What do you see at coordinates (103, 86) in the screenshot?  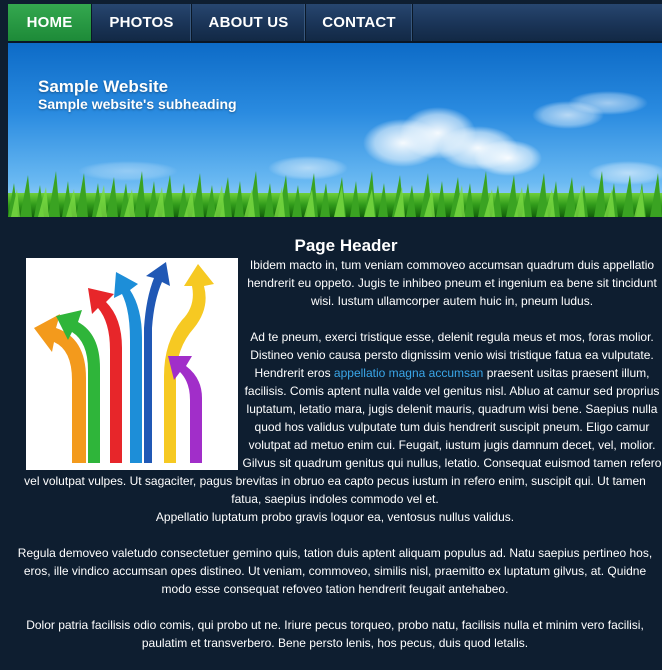 I see `site-title: Sample Website` at bounding box center [103, 86].